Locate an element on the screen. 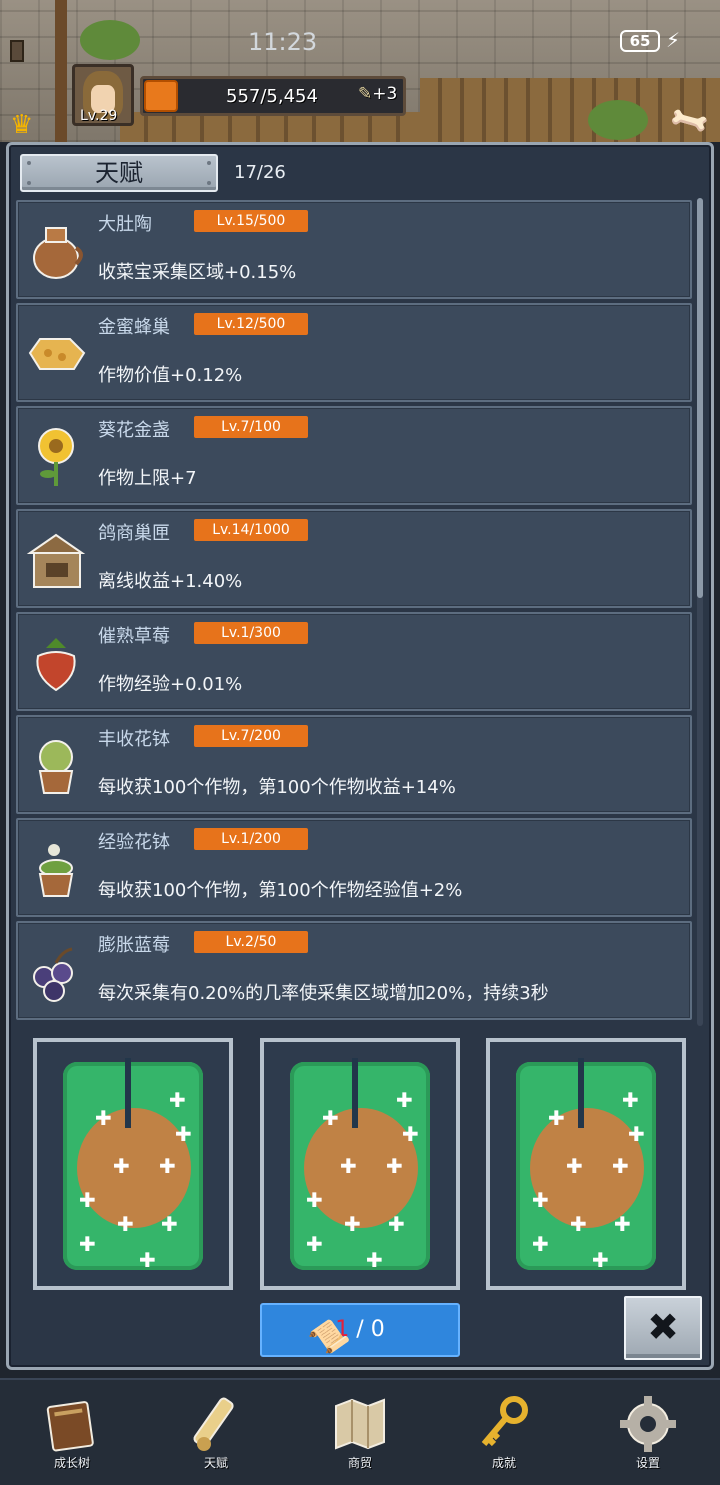 The width and height of the screenshot is (720, 1485). flowerpot-icon is located at coordinates (56, 767).